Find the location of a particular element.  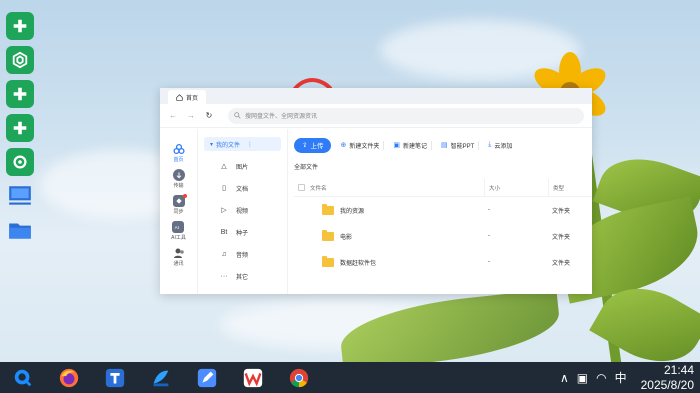

sidebar-item-label: 文档 is located at coordinates (242, 189).